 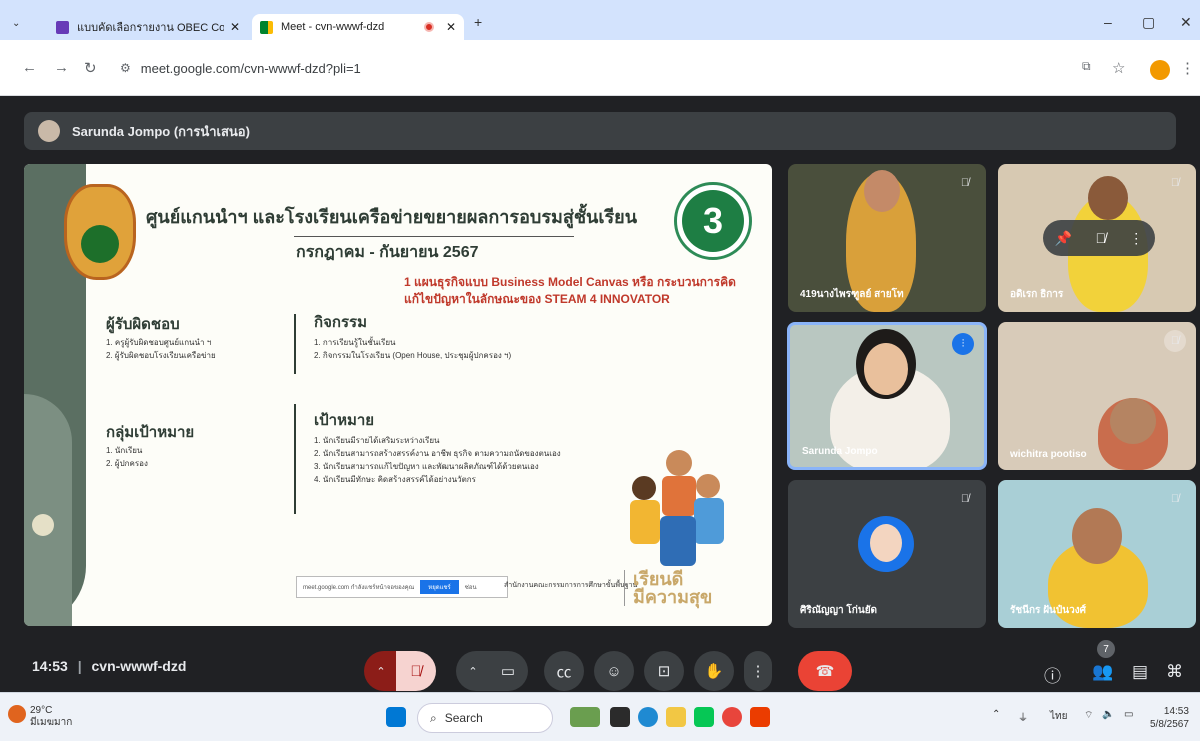 I want to click on participant-tile: 🎙̸ 419นางไพรฑูลย์ สายโท, so click(x=887, y=238).